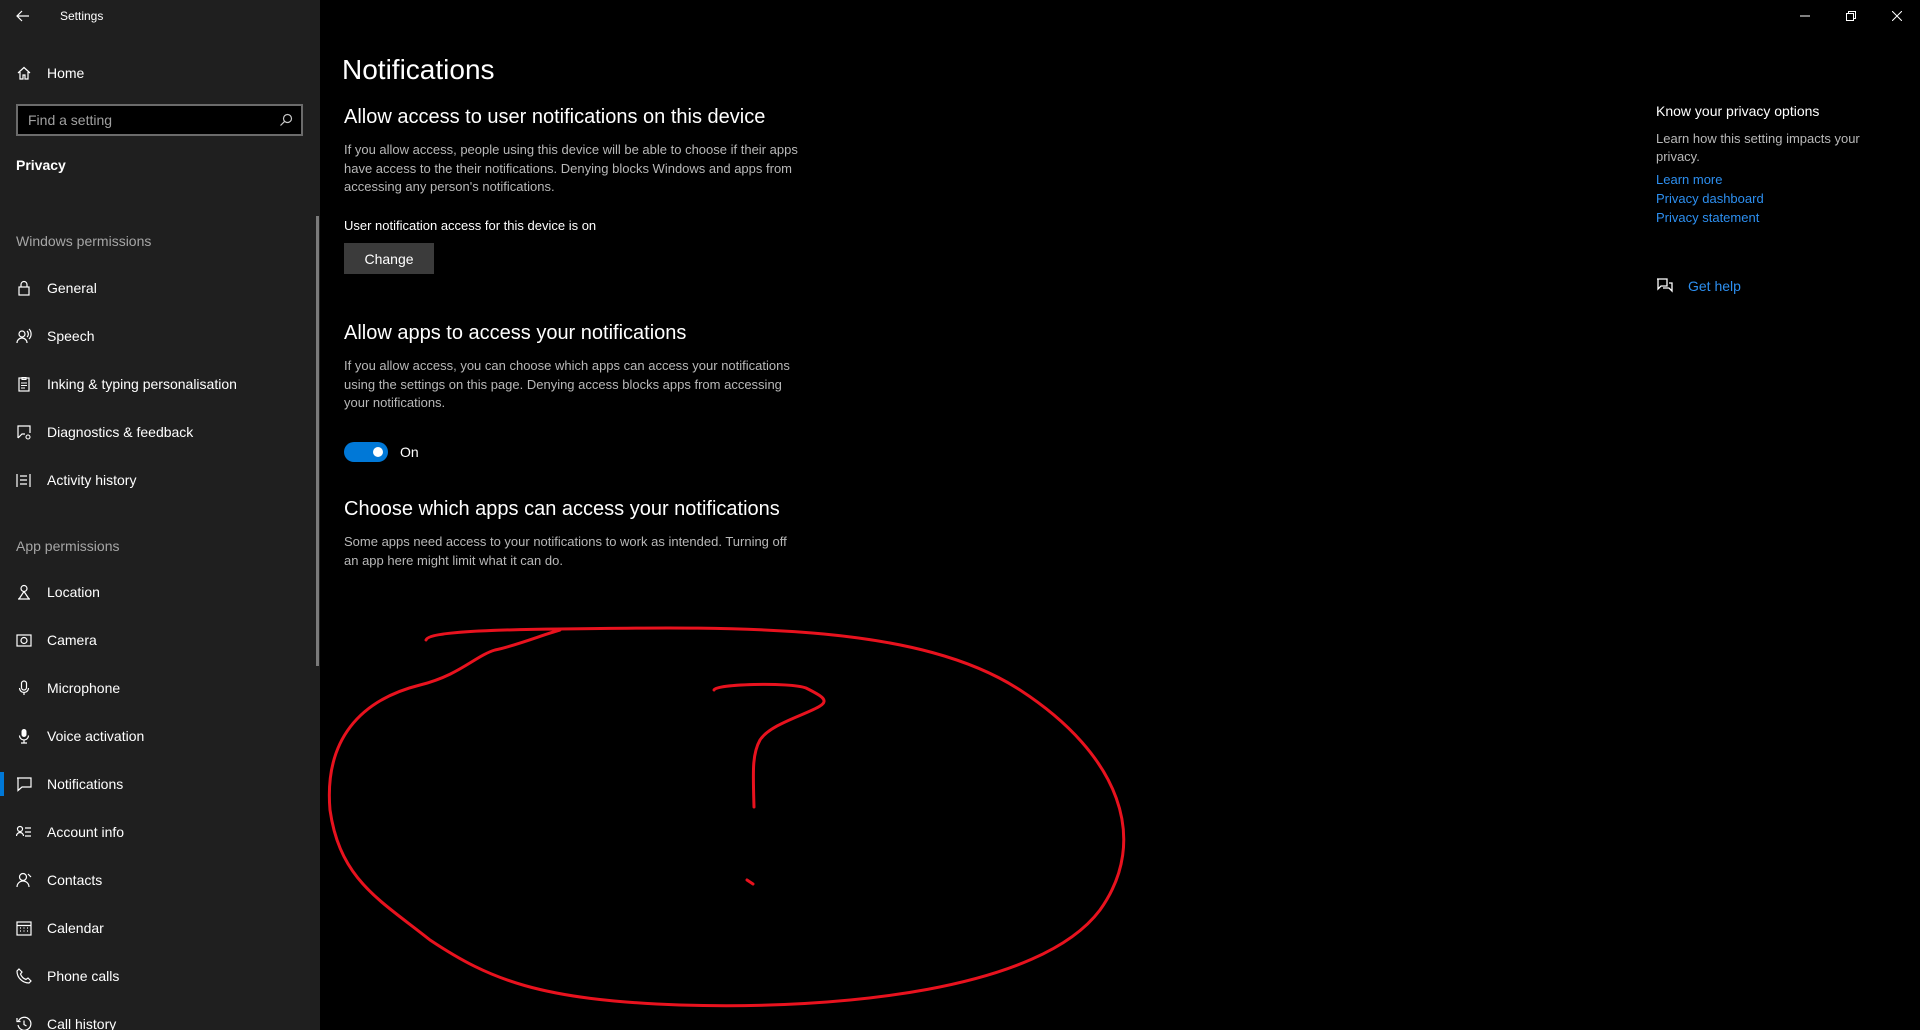  I want to click on location-icon, so click(24, 592).